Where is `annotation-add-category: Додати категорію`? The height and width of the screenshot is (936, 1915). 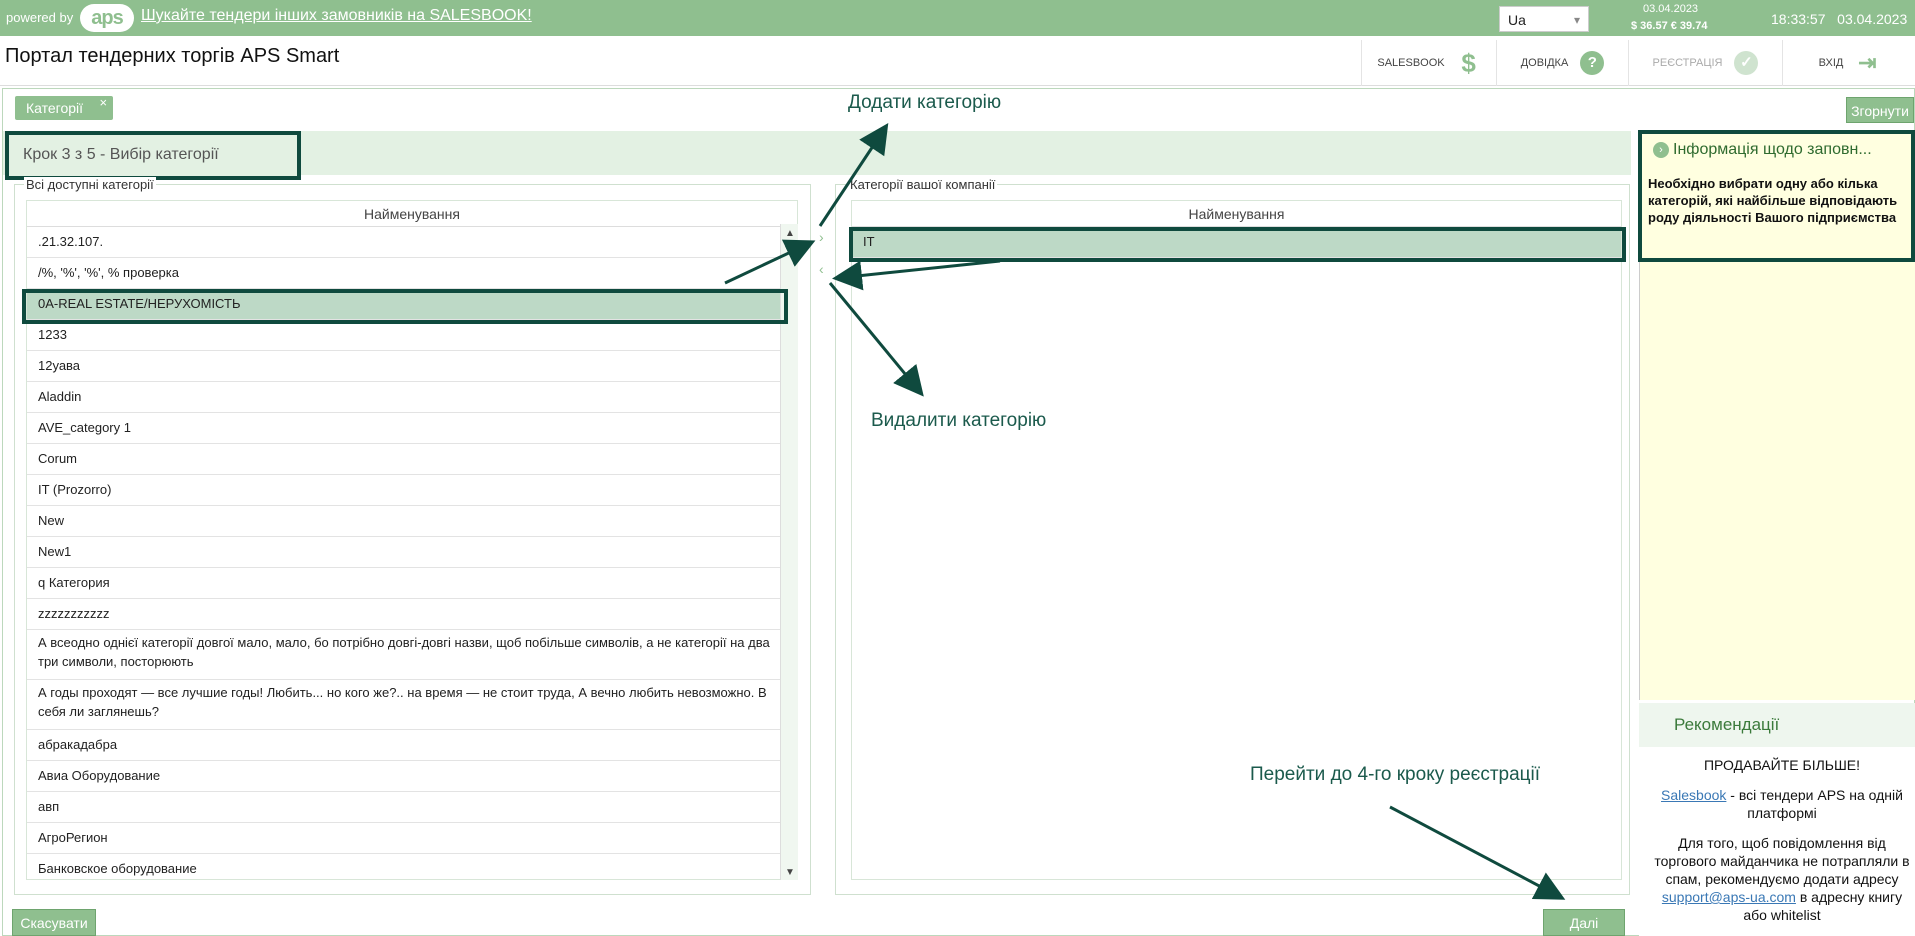 annotation-add-category: Додати категорію is located at coordinates (925, 102).